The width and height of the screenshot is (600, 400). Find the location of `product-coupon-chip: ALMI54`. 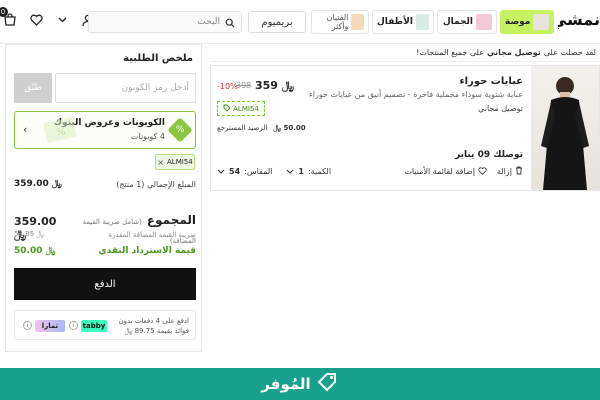

product-coupon-chip: ALMI54 is located at coordinates (241, 108).